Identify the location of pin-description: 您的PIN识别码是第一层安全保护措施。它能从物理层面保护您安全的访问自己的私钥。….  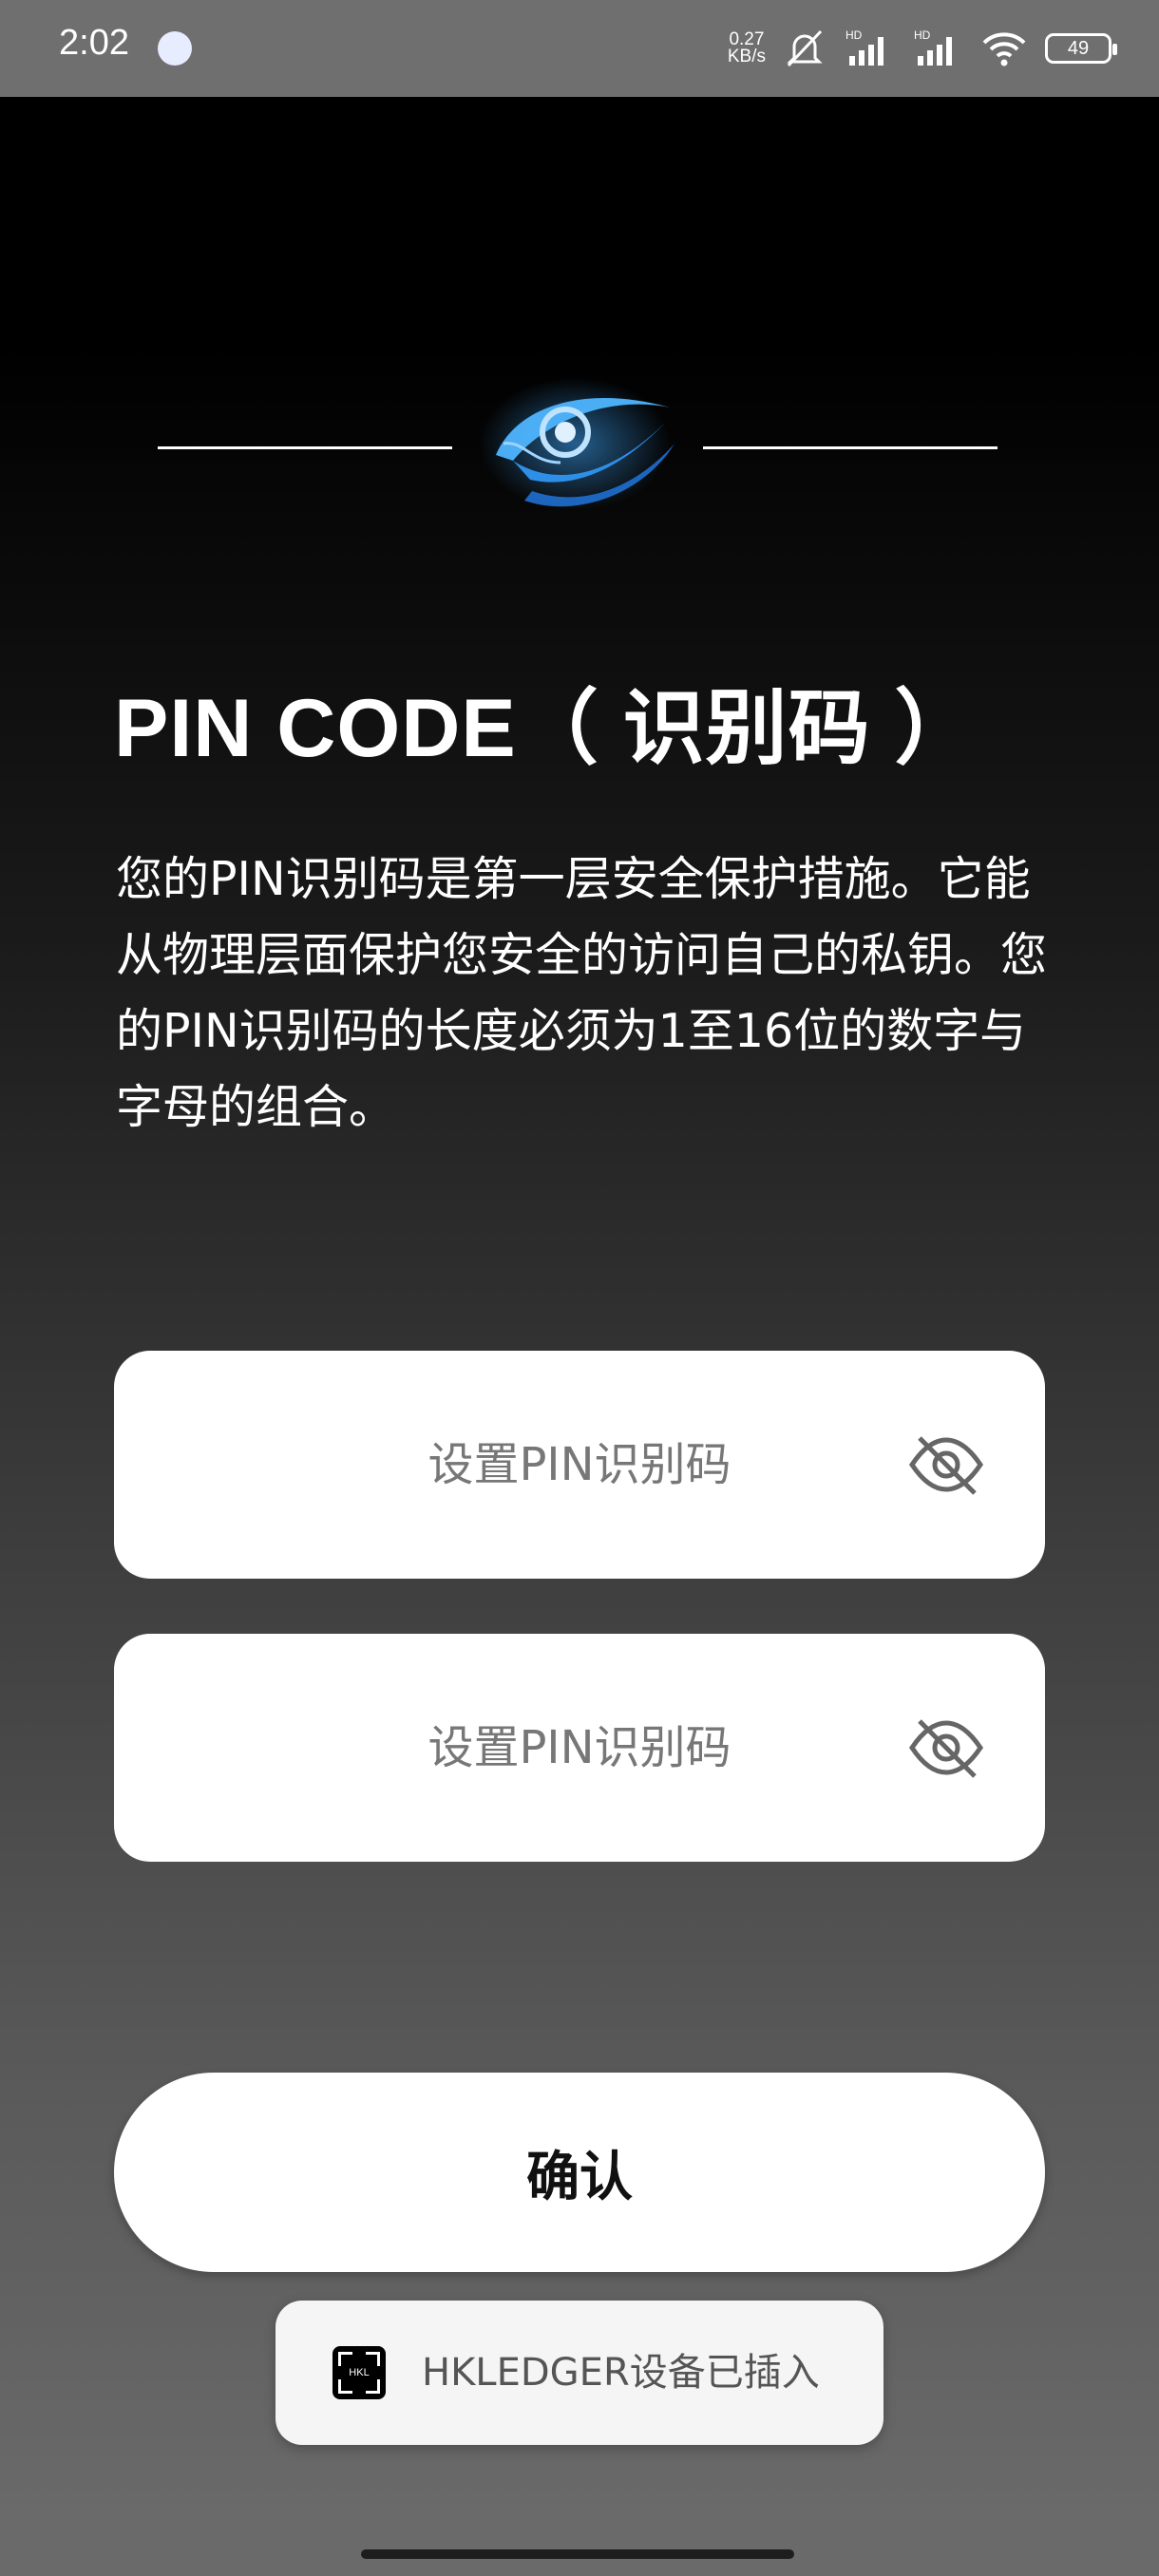
(582, 993).